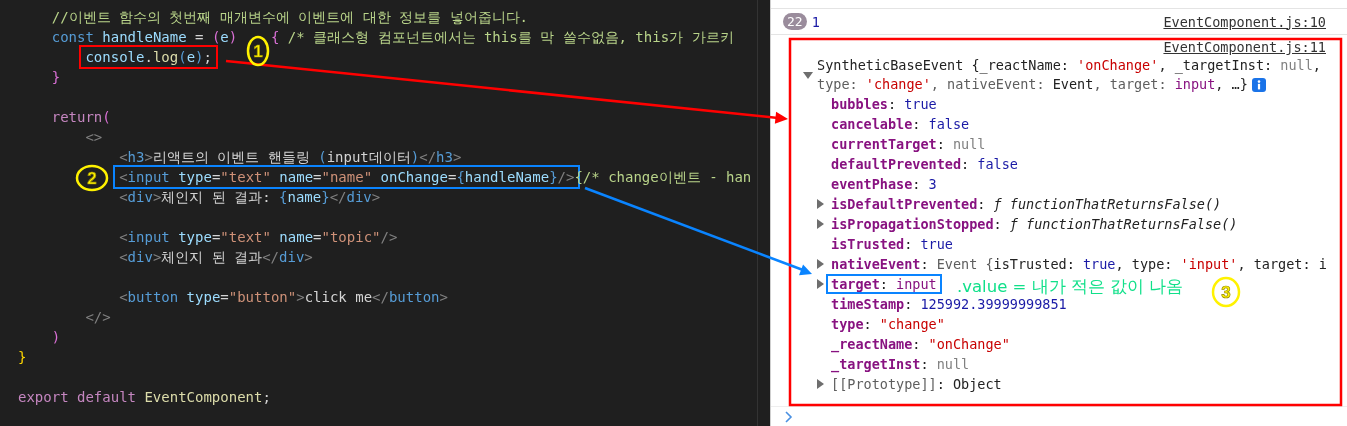 The width and height of the screenshot is (1347, 426). What do you see at coordinates (1026, 204) in the screenshot?
I see `property-row: isDefaultPrevented: ƒ functionThatReturnsFalse()` at bounding box center [1026, 204].